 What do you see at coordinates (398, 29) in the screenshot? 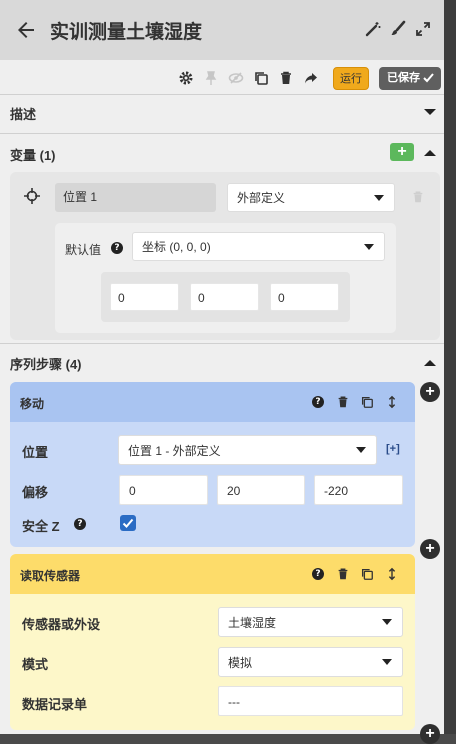
I see `brush-icon` at bounding box center [398, 29].